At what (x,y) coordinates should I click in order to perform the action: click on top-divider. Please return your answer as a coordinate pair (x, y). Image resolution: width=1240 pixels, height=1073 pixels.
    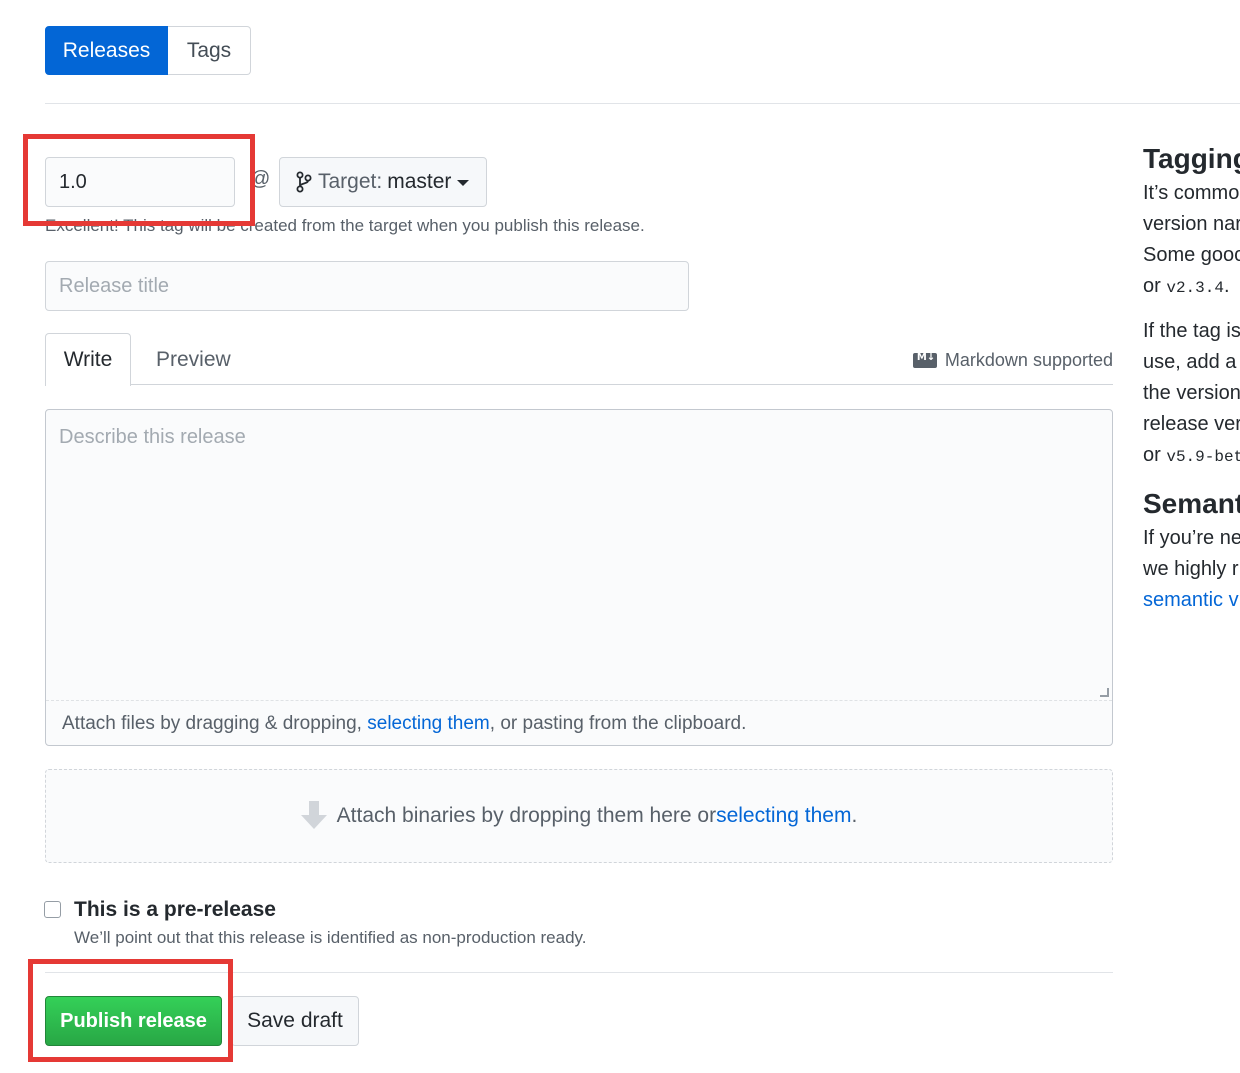
    Looking at the image, I should click on (642, 103).